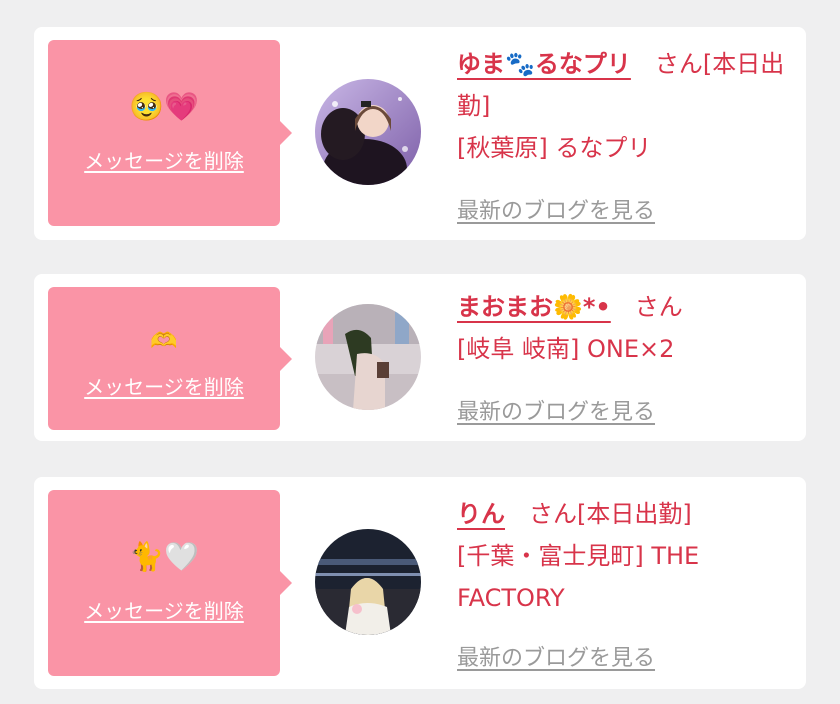 This screenshot has width=840, height=704. I want to click on message-emoji: 🥹💗, so click(164, 106).